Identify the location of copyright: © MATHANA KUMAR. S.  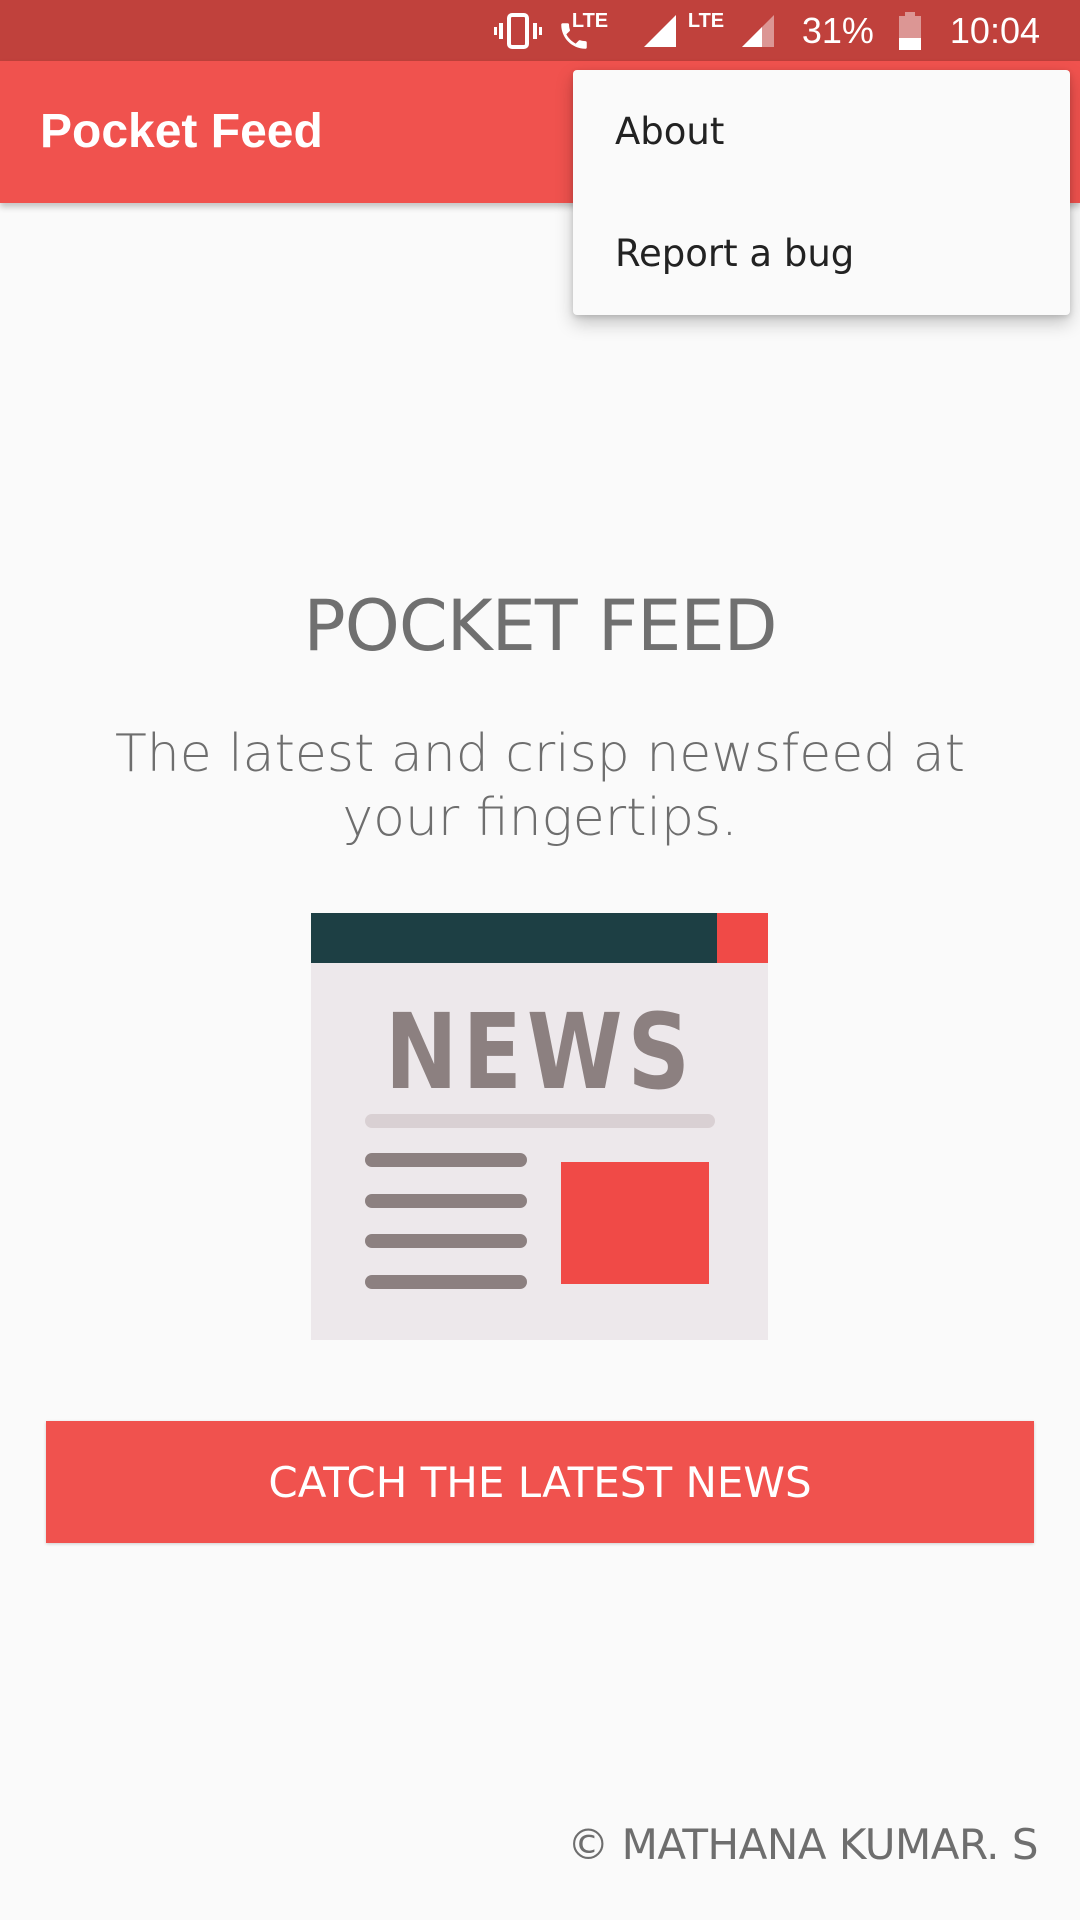
(802, 1844).